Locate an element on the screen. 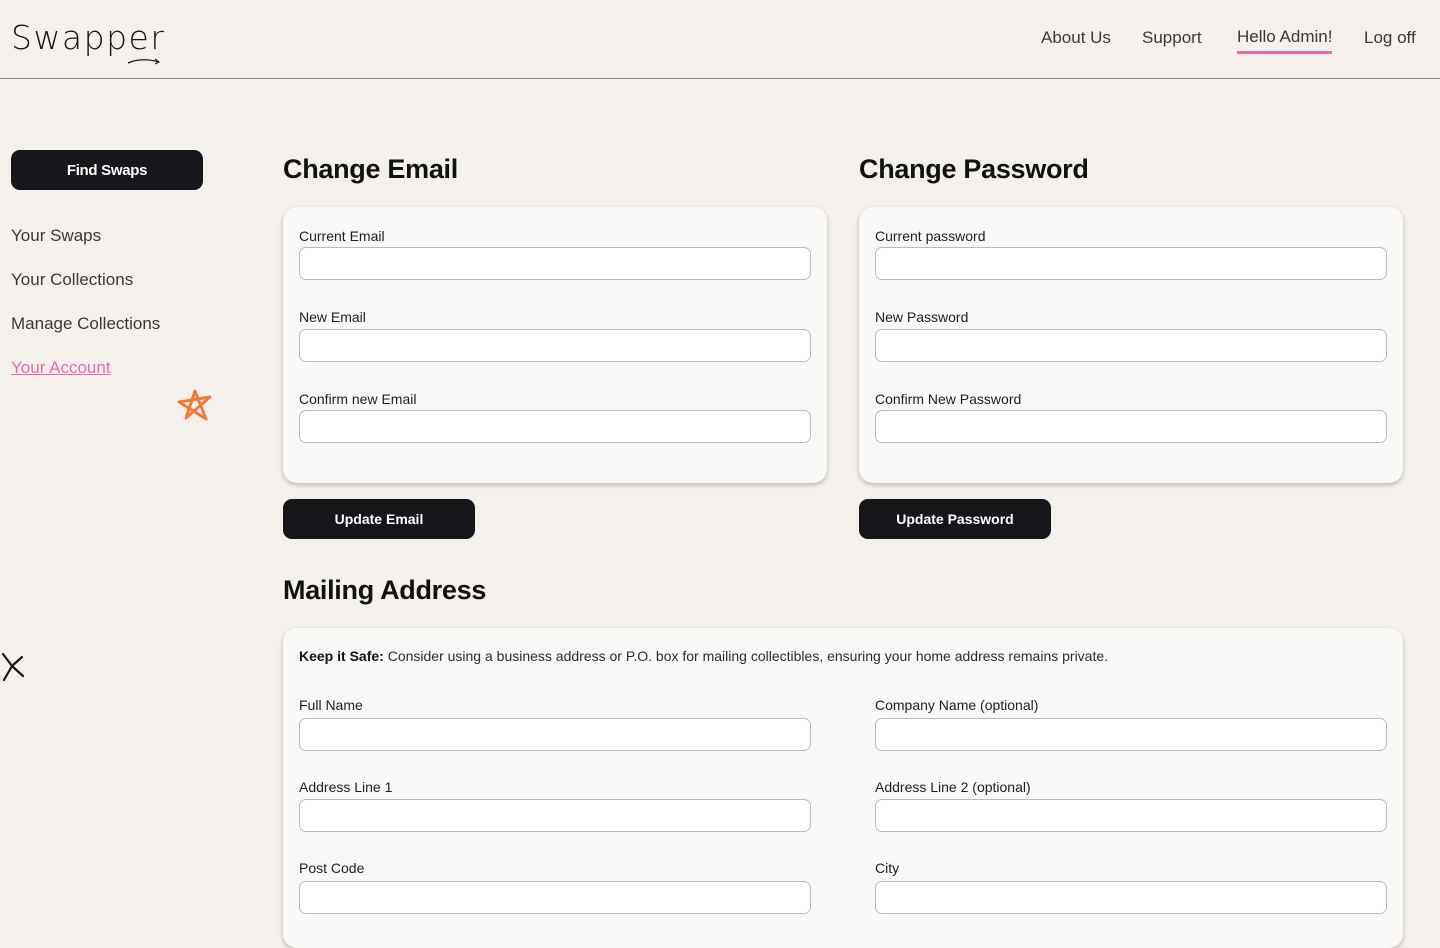 The height and width of the screenshot is (948, 1440). change-email-title: Change Email is located at coordinates (370, 169).